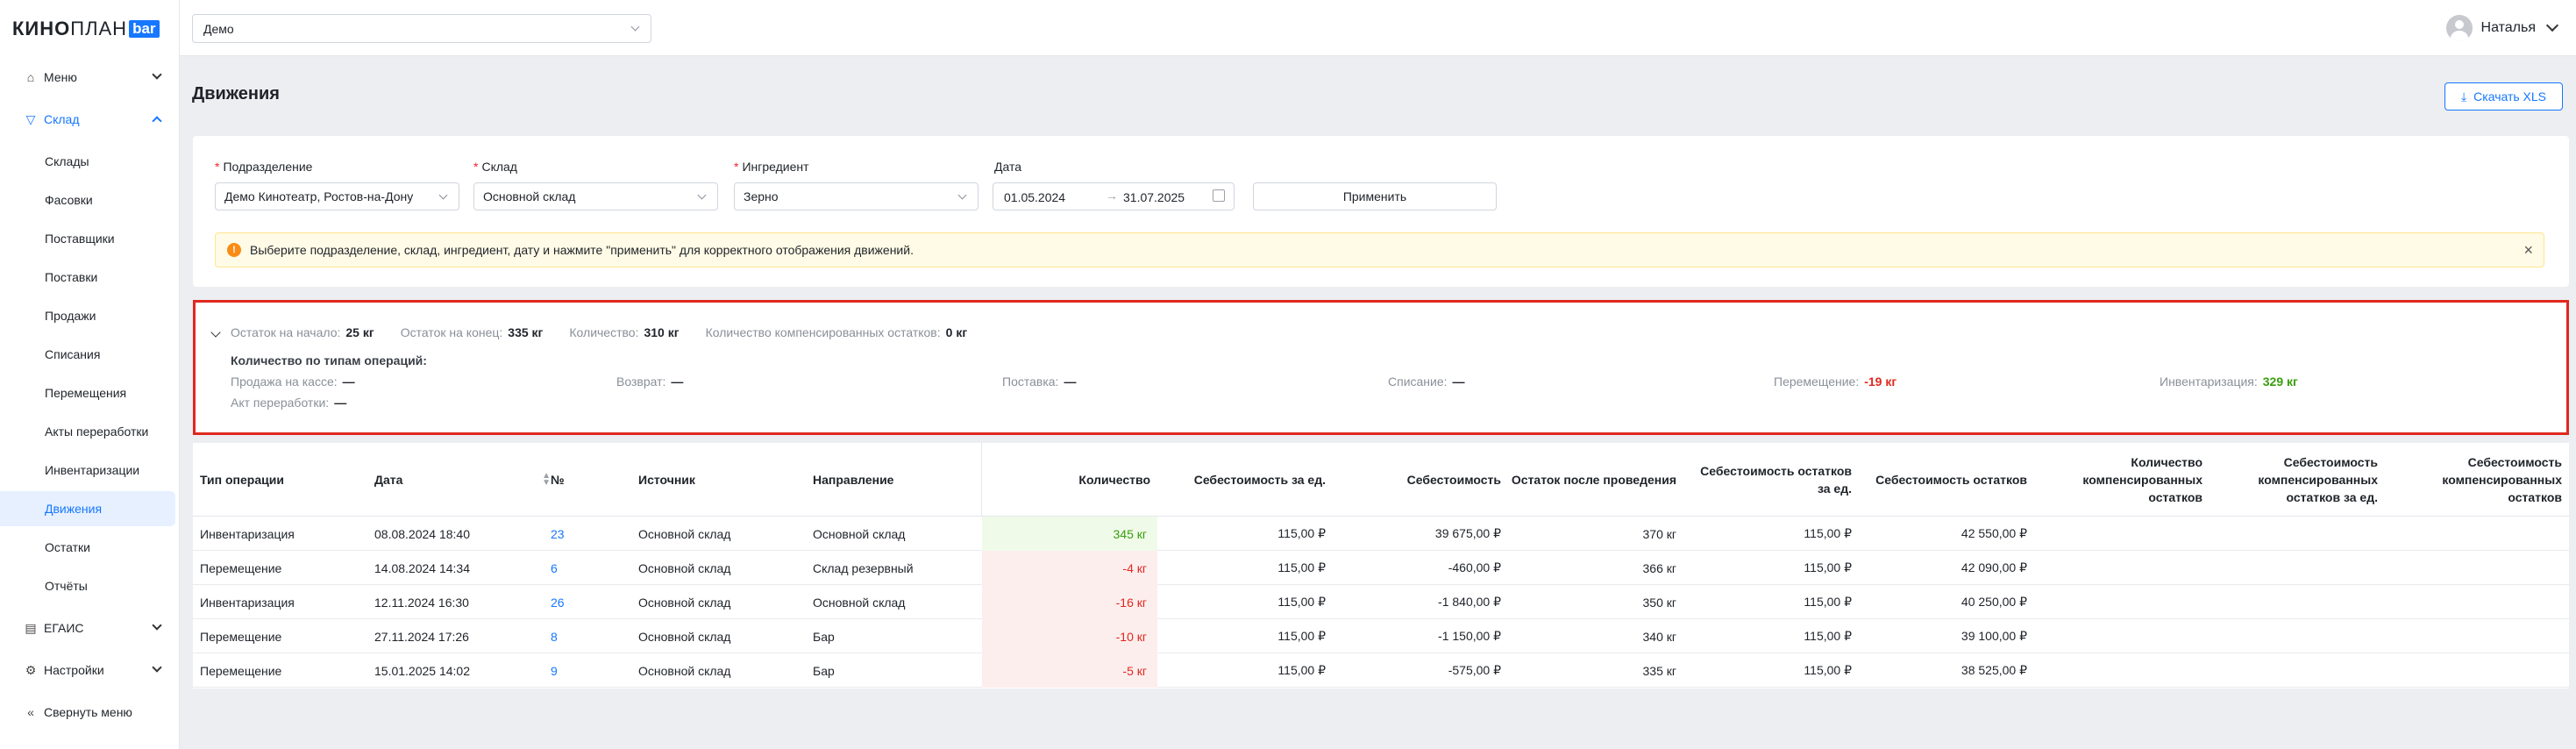  I want to click on division-select: Демо Кинотеатр, Ростов-на-Дону, so click(337, 196).